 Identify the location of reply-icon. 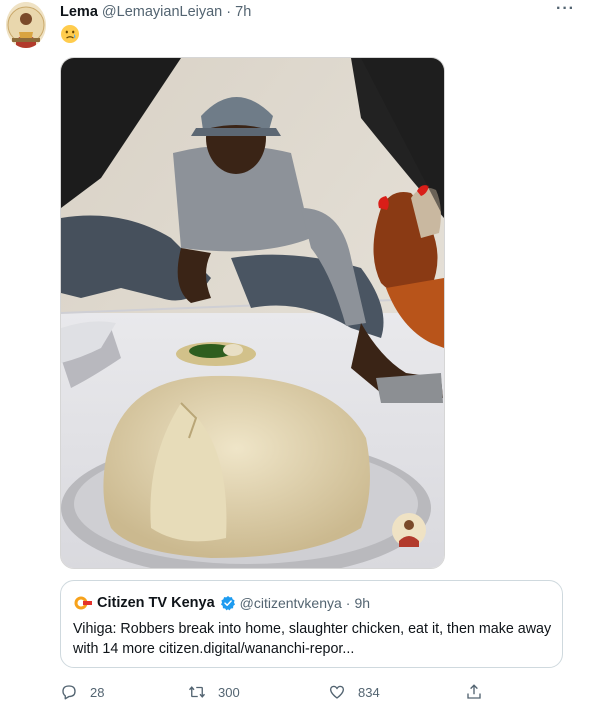
(69, 692).